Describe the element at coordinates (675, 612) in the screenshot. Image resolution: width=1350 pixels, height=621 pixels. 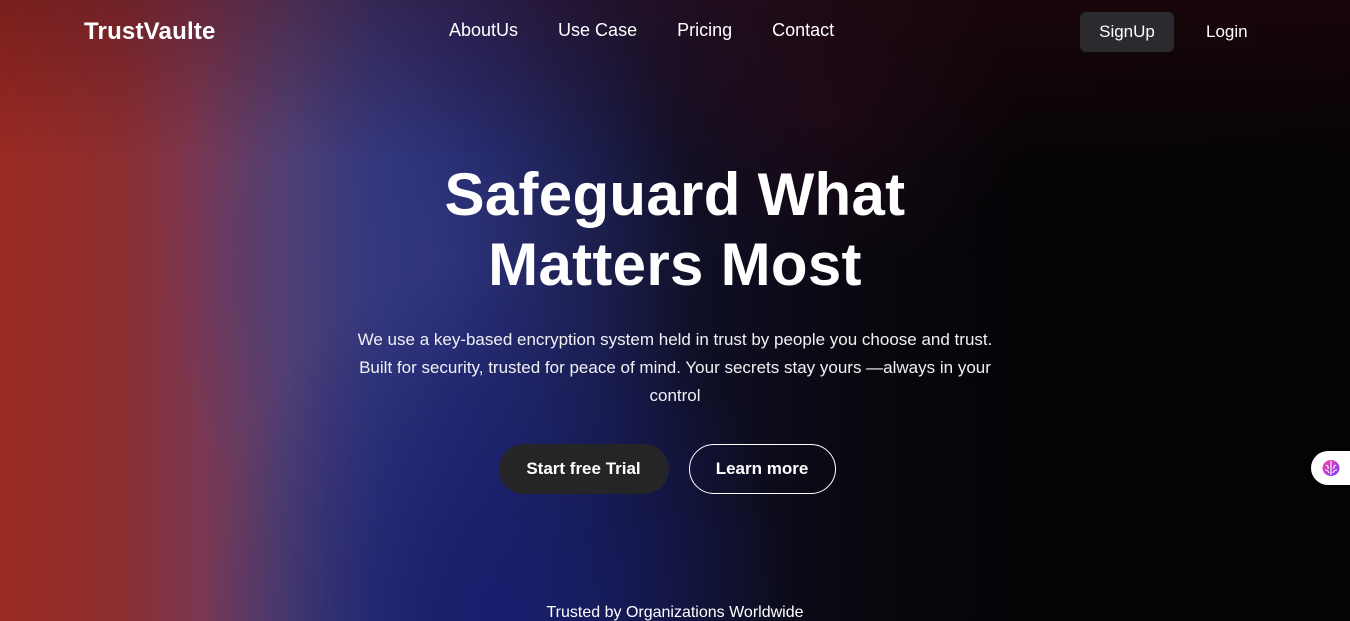
I see `trusted-by-heading: Trusted by Organizations Worldwide` at that location.